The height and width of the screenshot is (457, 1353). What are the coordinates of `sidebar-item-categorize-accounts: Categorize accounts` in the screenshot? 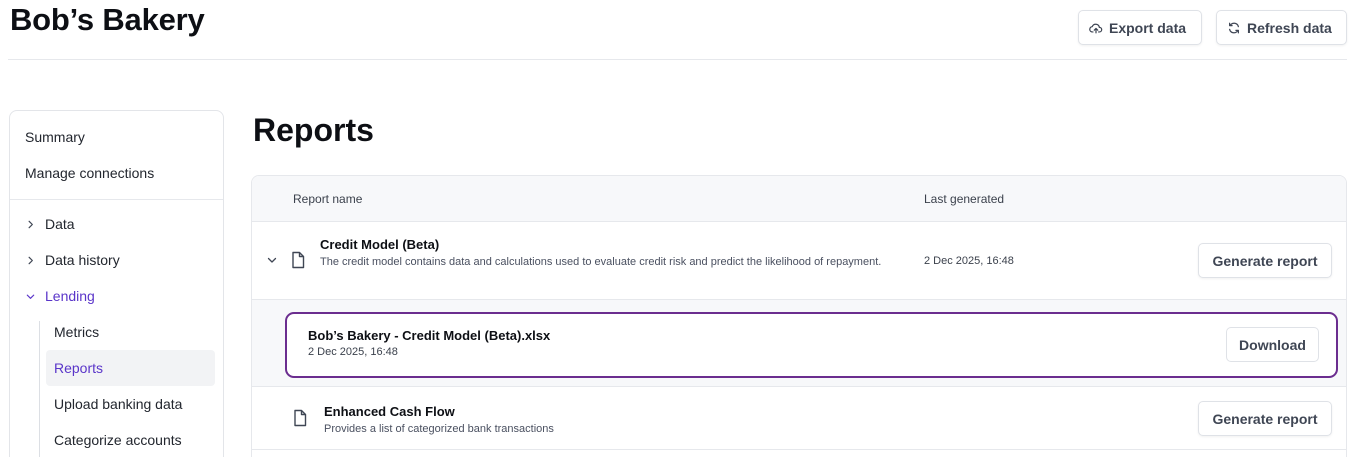 It's located at (130, 439).